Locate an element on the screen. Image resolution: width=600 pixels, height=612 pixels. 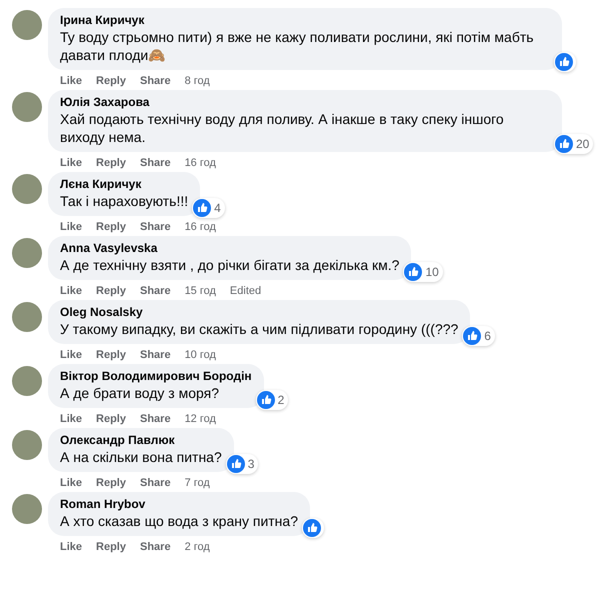
comment-author: Roman Hrybov is located at coordinates (179, 504).